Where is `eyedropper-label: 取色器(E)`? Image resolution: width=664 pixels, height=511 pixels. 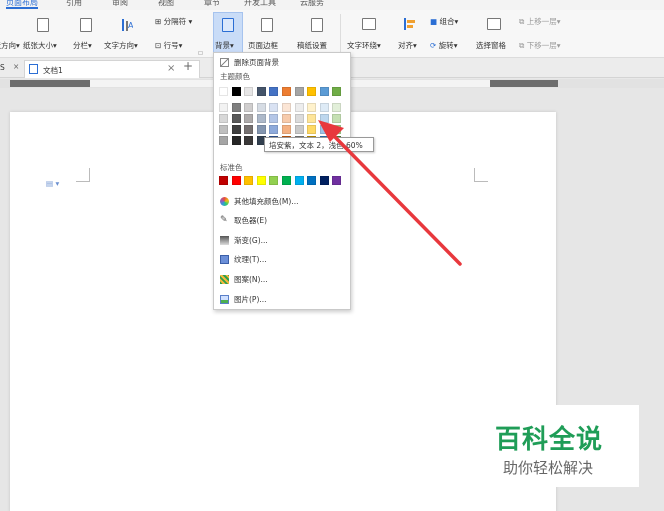 eyedropper-label: 取色器(E) is located at coordinates (251, 220).